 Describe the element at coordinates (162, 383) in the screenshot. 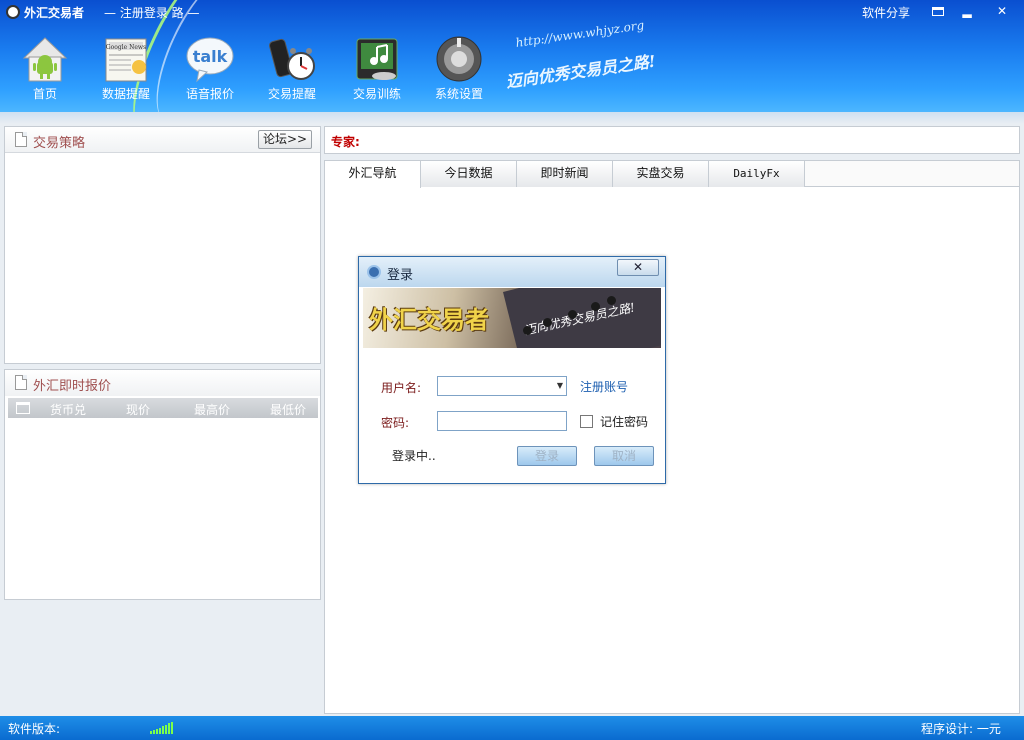

I see `quote-panel-header: 外汇即时报价` at that location.